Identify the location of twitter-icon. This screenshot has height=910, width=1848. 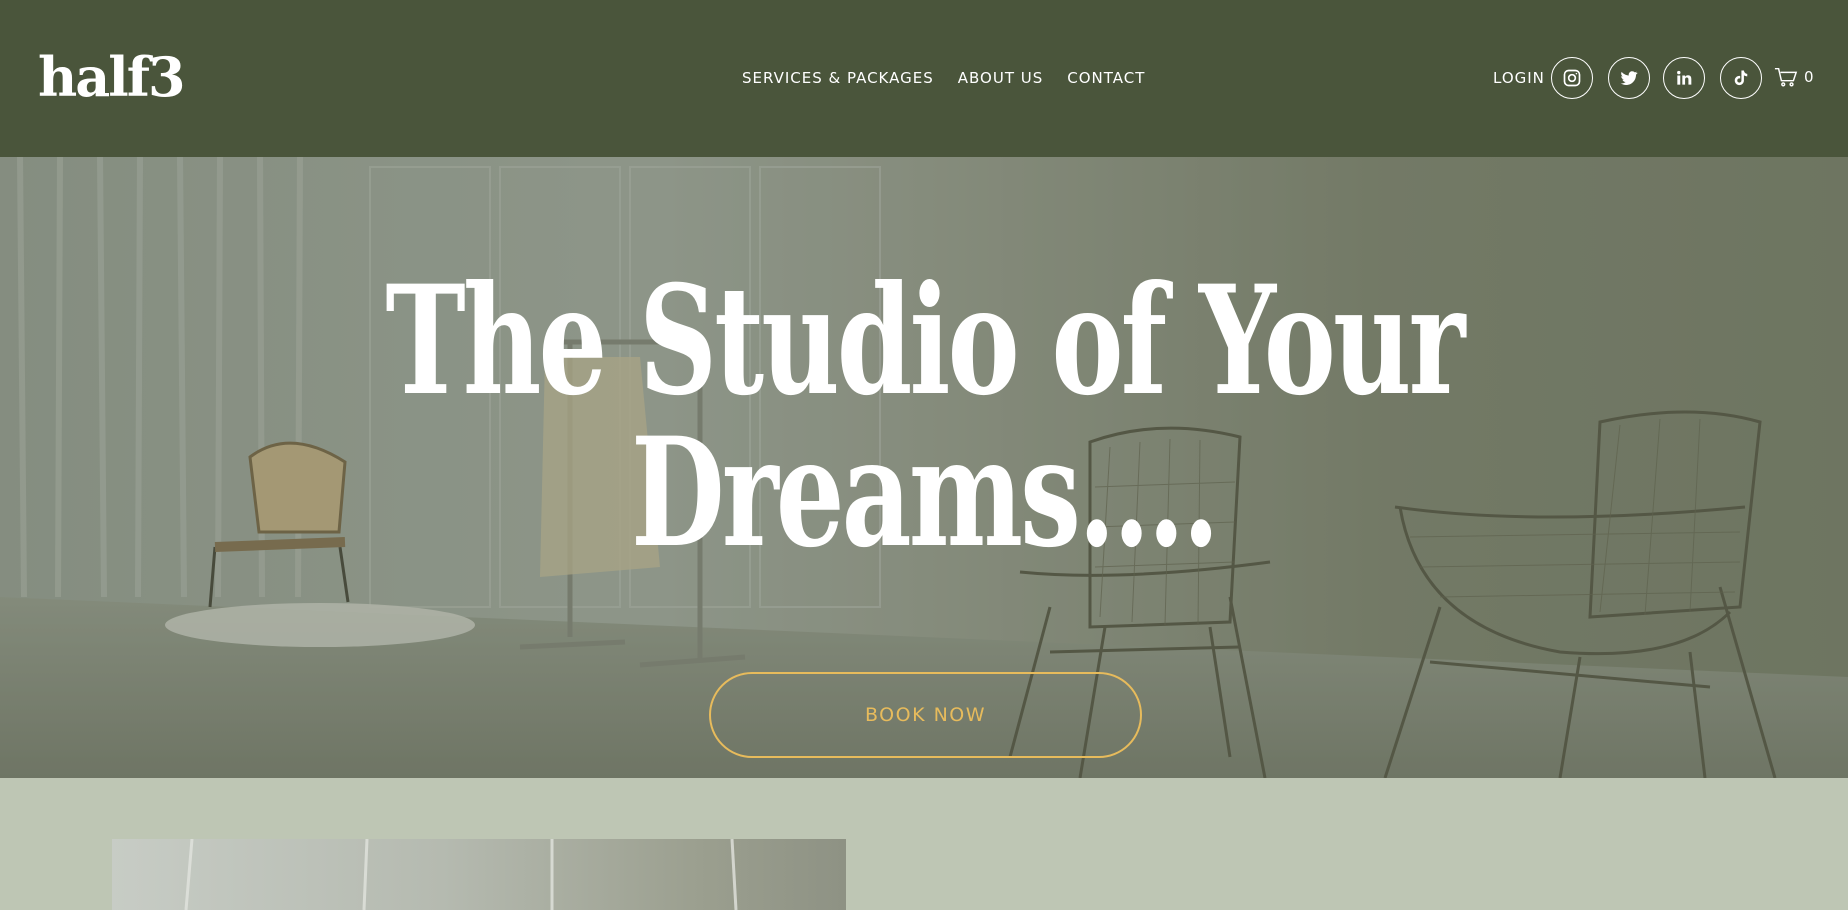
(1629, 78).